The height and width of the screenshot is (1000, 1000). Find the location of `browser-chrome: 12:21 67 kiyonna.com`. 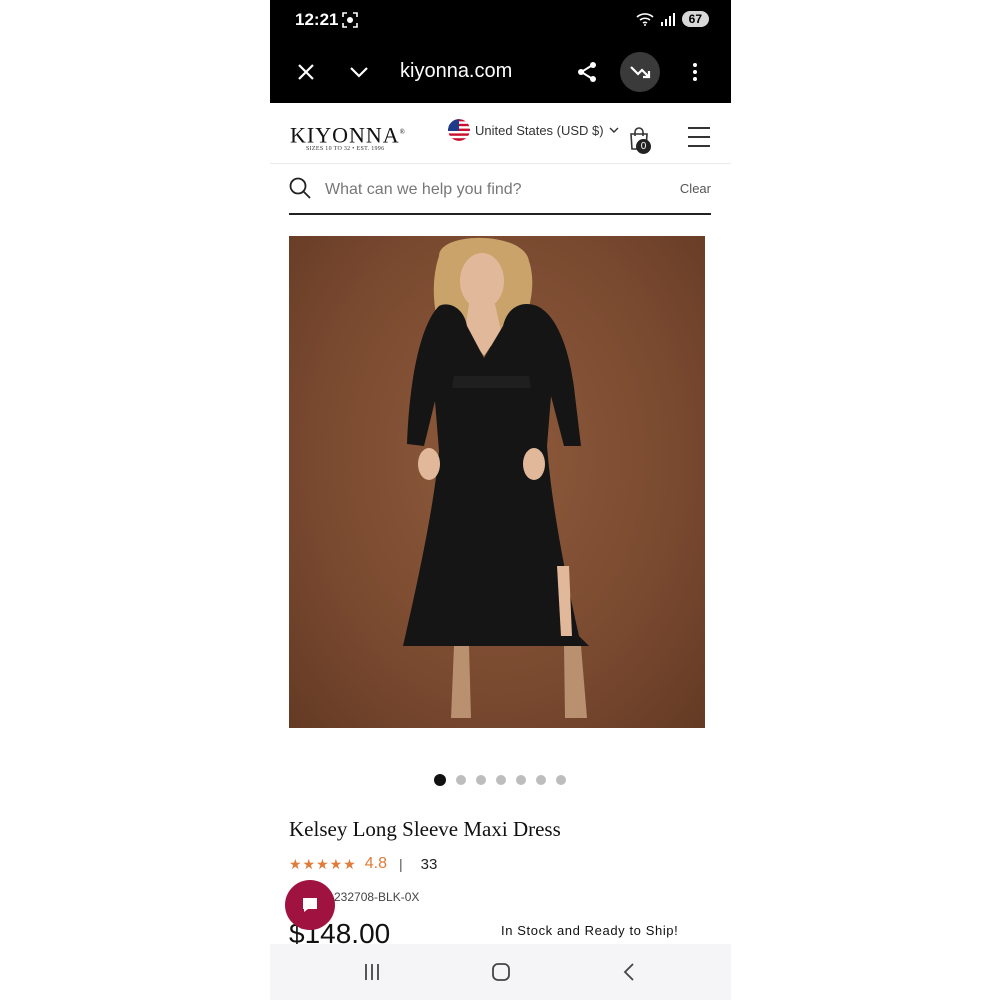

browser-chrome: 12:21 67 kiyonna.com is located at coordinates (500, 51).